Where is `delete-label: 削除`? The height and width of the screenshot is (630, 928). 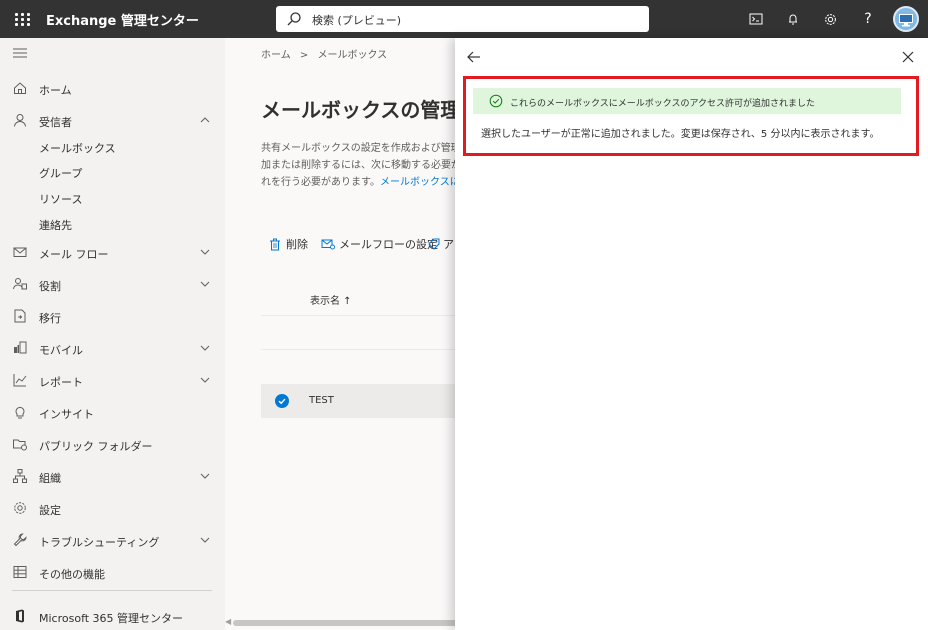 delete-label: 削除 is located at coordinates (297, 244).